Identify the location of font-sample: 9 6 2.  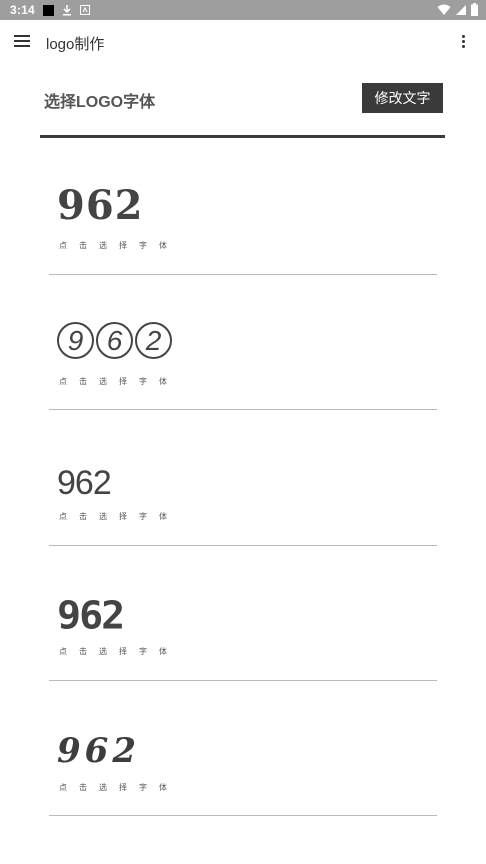
(114, 340).